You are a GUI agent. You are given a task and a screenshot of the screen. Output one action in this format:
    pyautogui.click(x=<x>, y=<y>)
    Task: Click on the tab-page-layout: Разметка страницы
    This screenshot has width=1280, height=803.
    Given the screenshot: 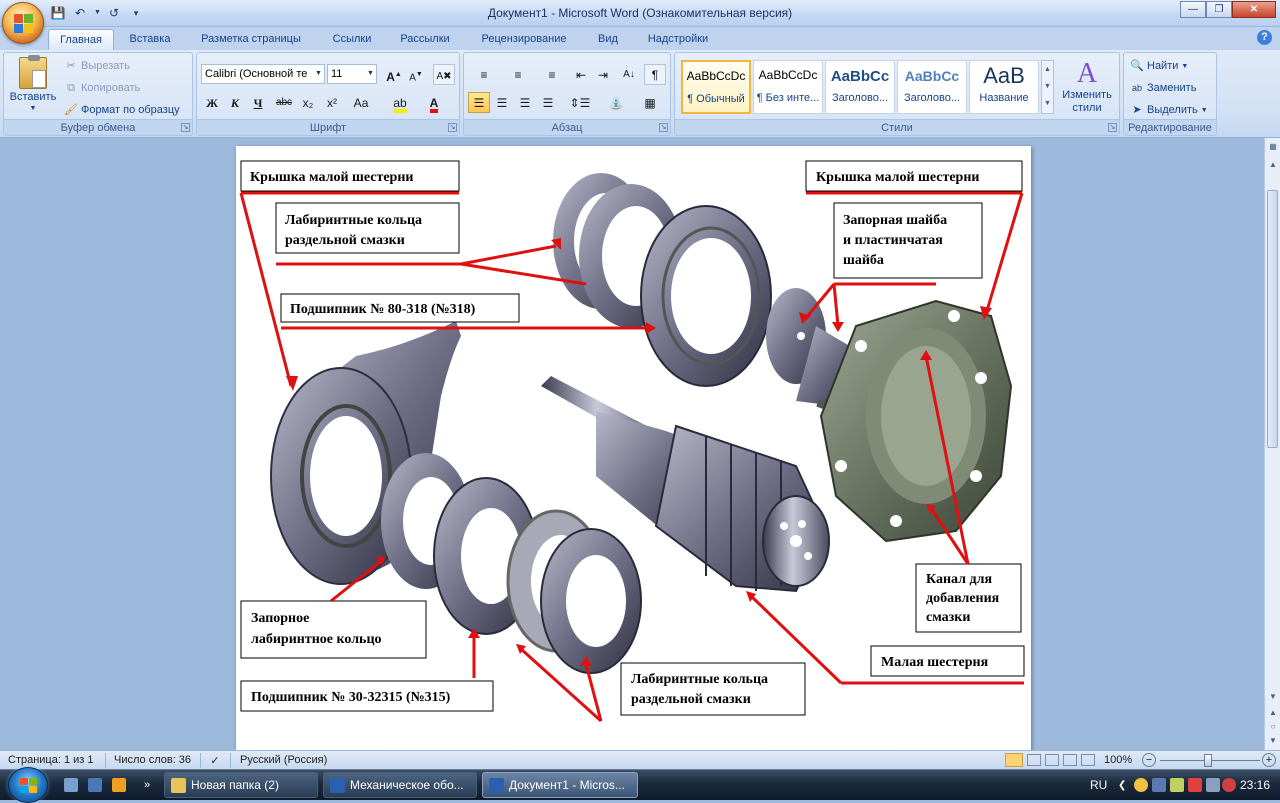 What is the action you would take?
    pyautogui.click(x=251, y=39)
    